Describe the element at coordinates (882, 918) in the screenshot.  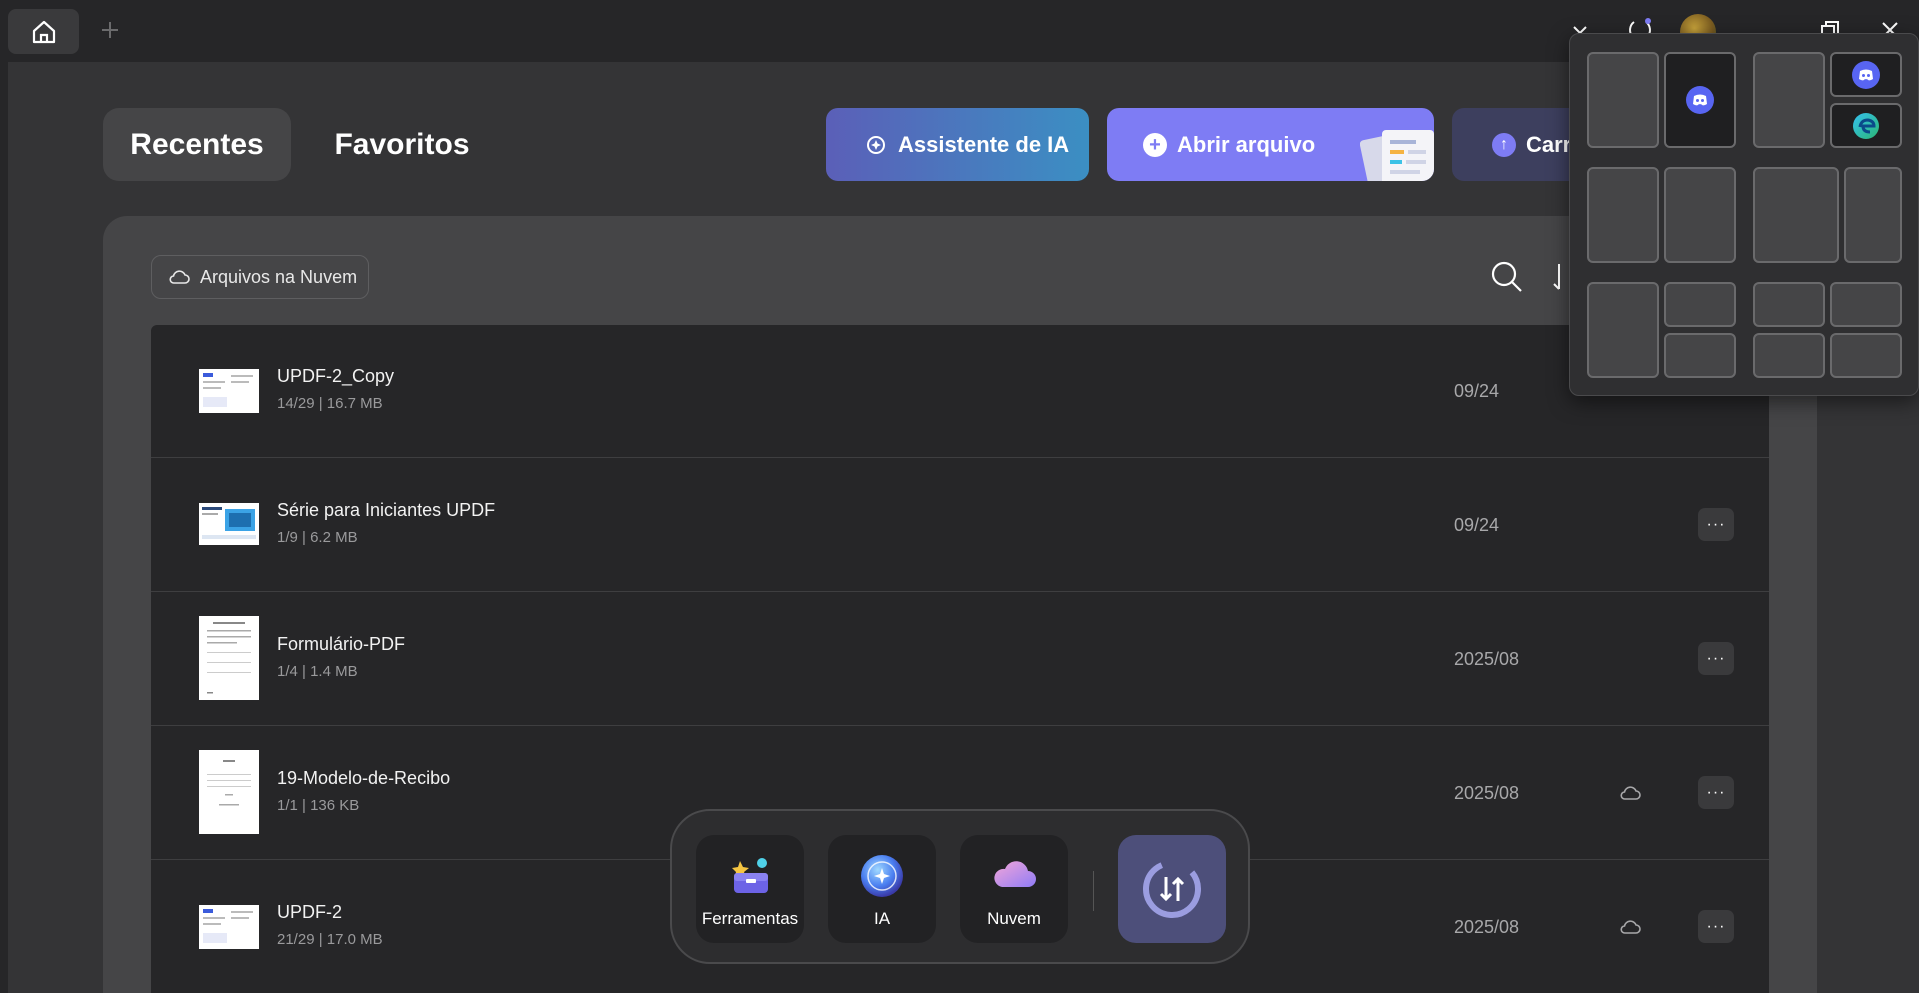
I see `dock-ai-label: IA` at that location.